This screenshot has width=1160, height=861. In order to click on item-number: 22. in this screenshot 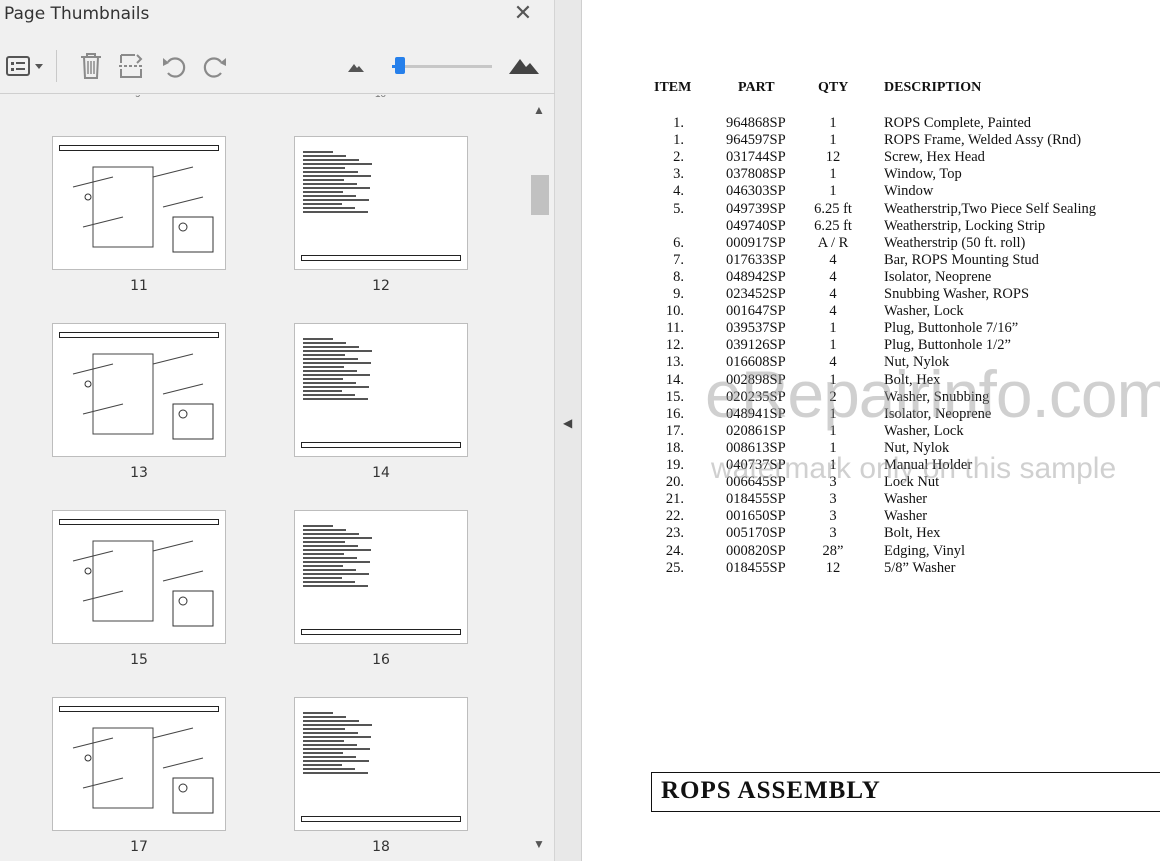, I will do `click(674, 516)`.